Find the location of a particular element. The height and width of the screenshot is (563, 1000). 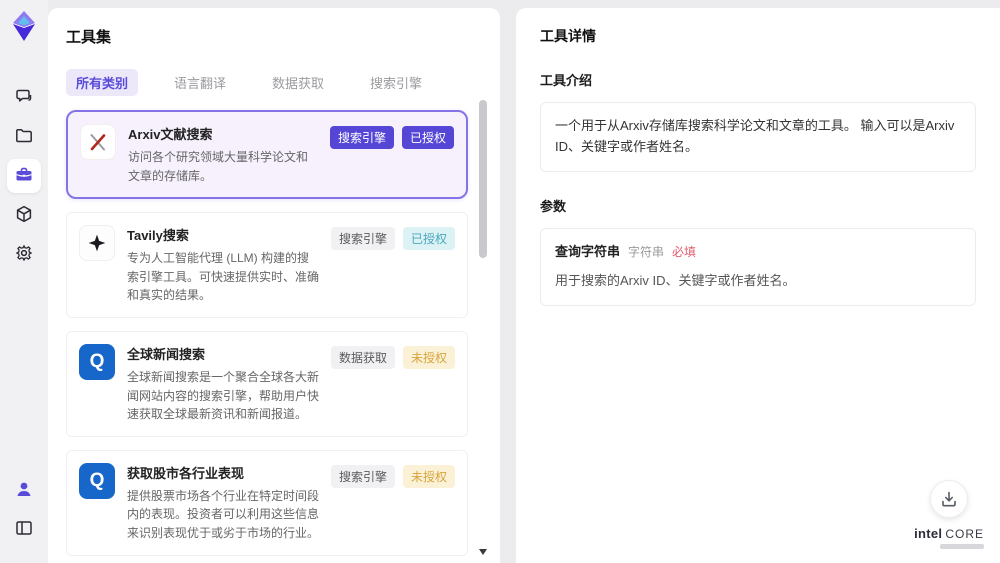

tool-name: 全球新闻搜索 is located at coordinates (166, 354).